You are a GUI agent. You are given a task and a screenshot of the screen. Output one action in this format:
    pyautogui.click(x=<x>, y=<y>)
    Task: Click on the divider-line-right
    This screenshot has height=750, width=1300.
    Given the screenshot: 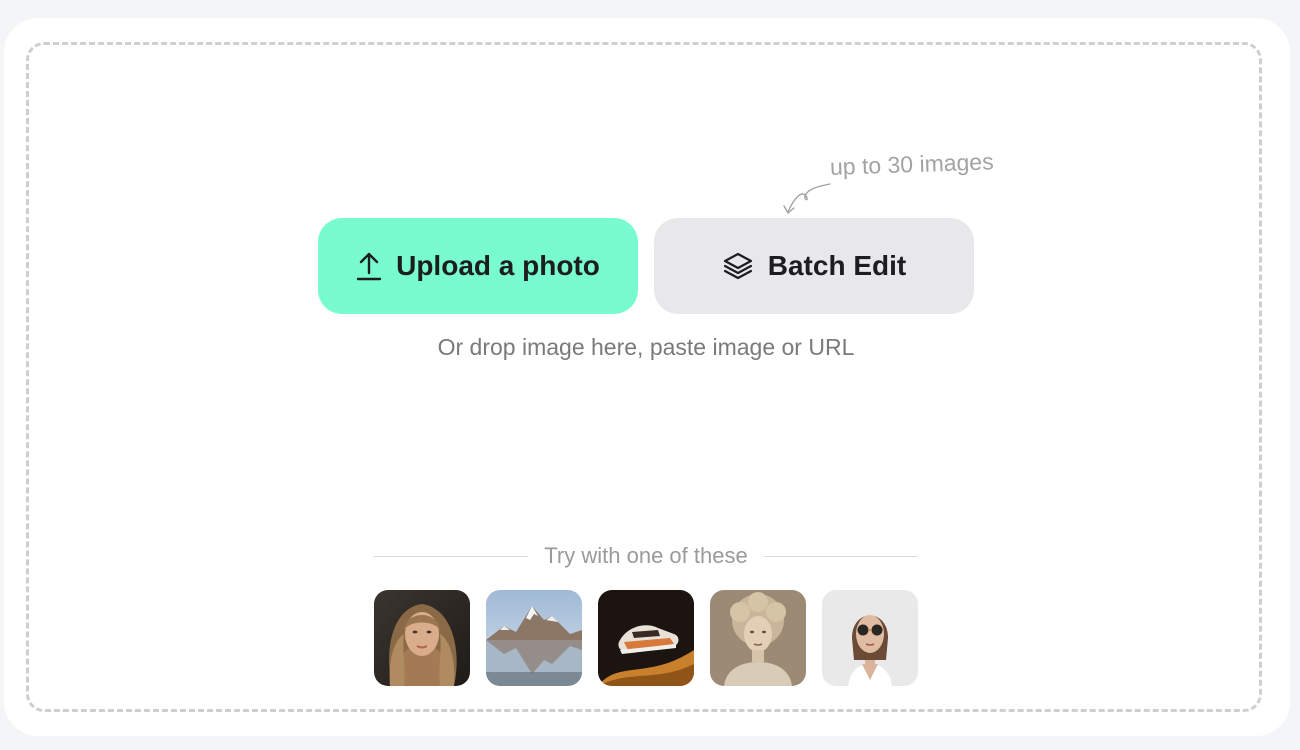 What is the action you would take?
    pyautogui.click(x=840, y=556)
    